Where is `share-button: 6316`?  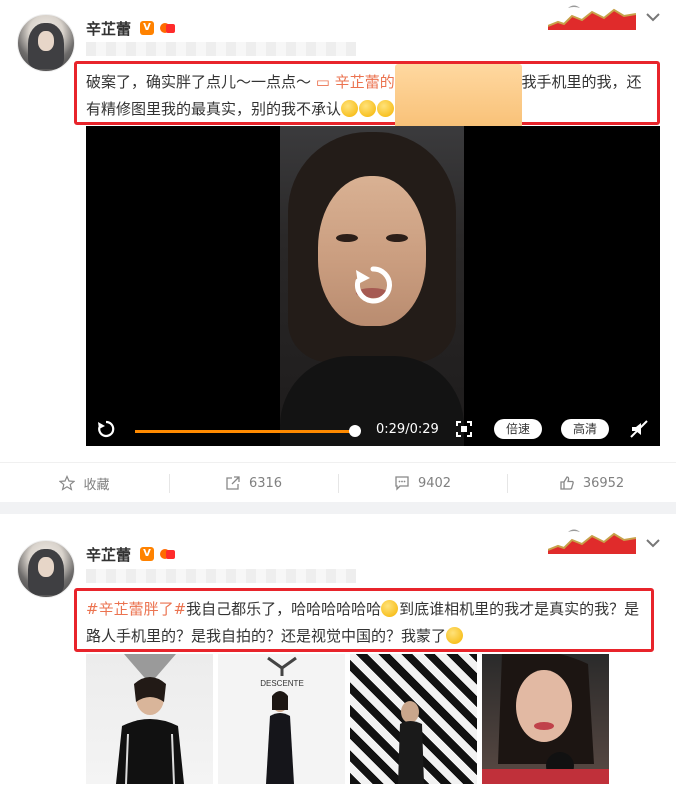
share-button: 6316 is located at coordinates (253, 483).